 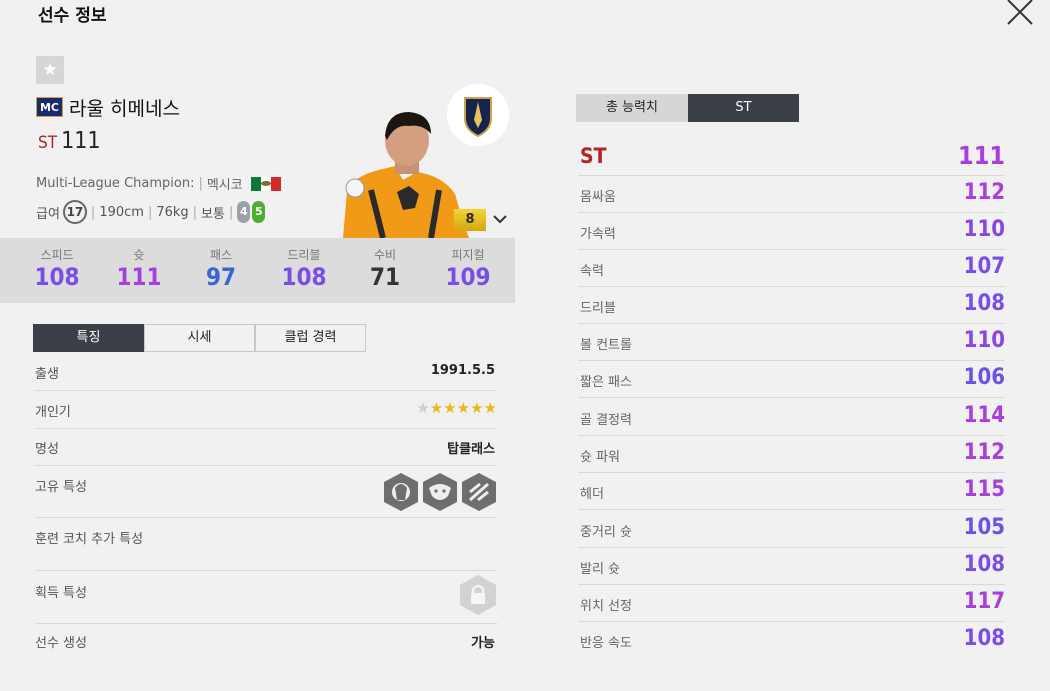 What do you see at coordinates (266, 495) in the screenshot?
I see `detail-row-unique-traits: 고유 특성` at bounding box center [266, 495].